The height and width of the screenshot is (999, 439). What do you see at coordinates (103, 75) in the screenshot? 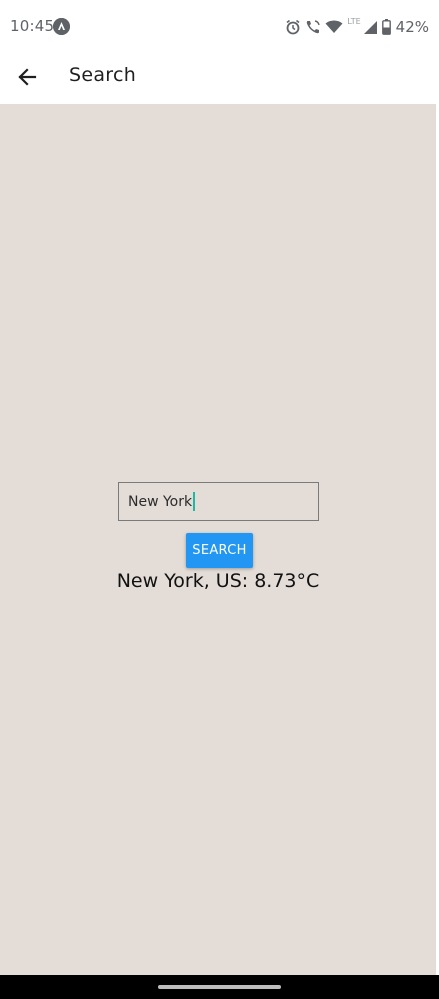
I see `page-title: Search` at bounding box center [103, 75].